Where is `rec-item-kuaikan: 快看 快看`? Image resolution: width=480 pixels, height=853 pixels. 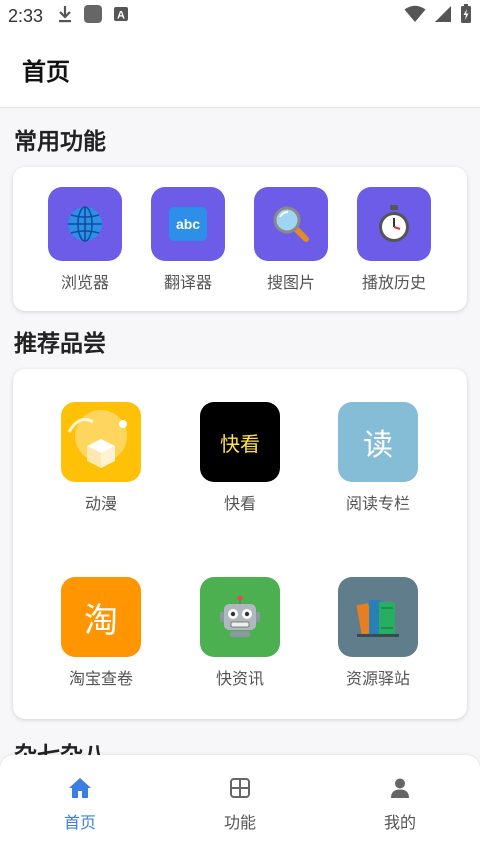 rec-item-kuaikan: 快看 快看 is located at coordinates (240, 458).